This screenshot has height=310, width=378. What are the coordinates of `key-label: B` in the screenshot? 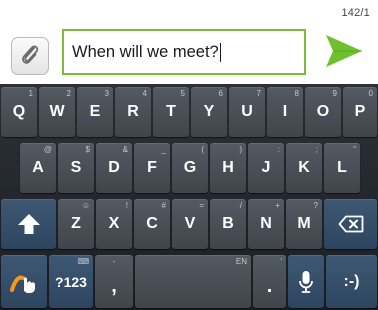 It's located at (228, 223).